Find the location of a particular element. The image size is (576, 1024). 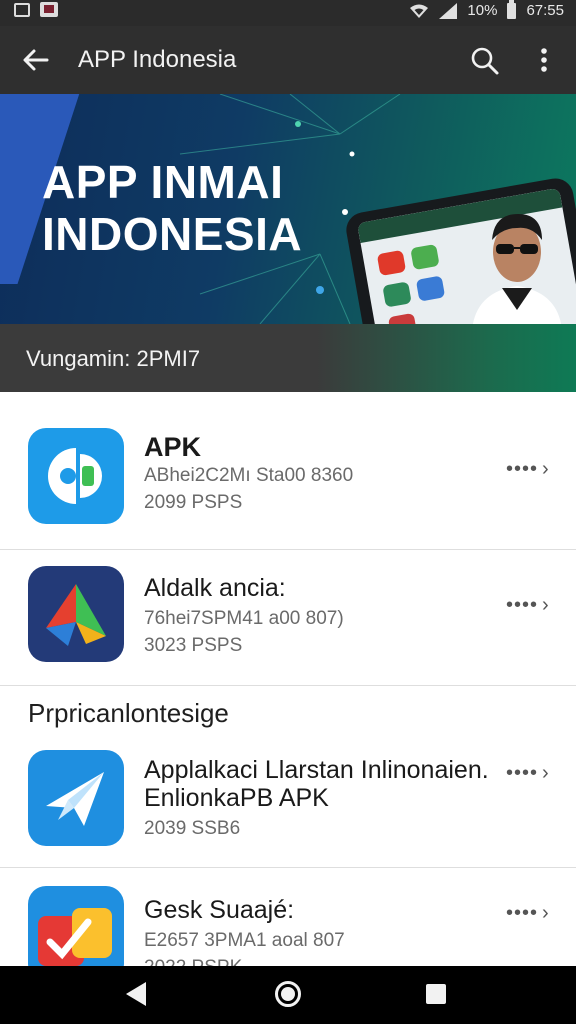

app-meta-line1: 2039 SSB6 is located at coordinates (192, 828).